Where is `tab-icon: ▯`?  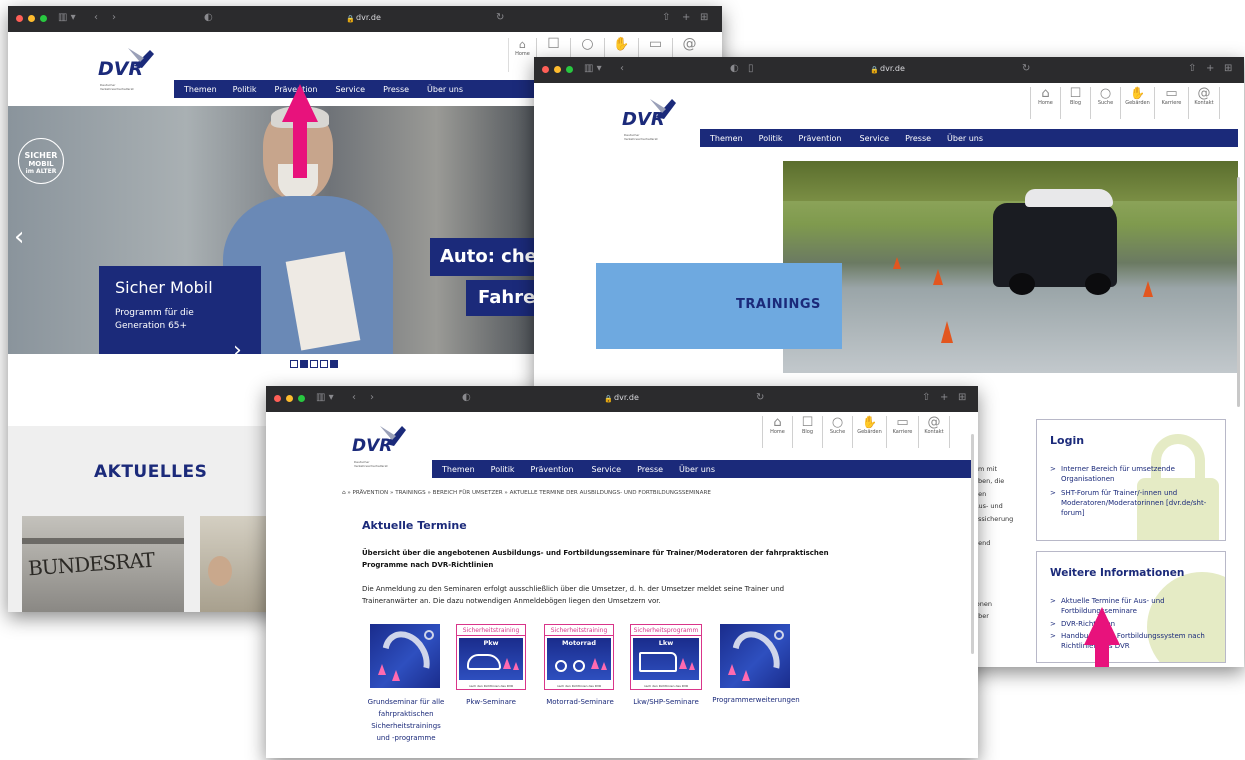 tab-icon: ▯ is located at coordinates (751, 69).